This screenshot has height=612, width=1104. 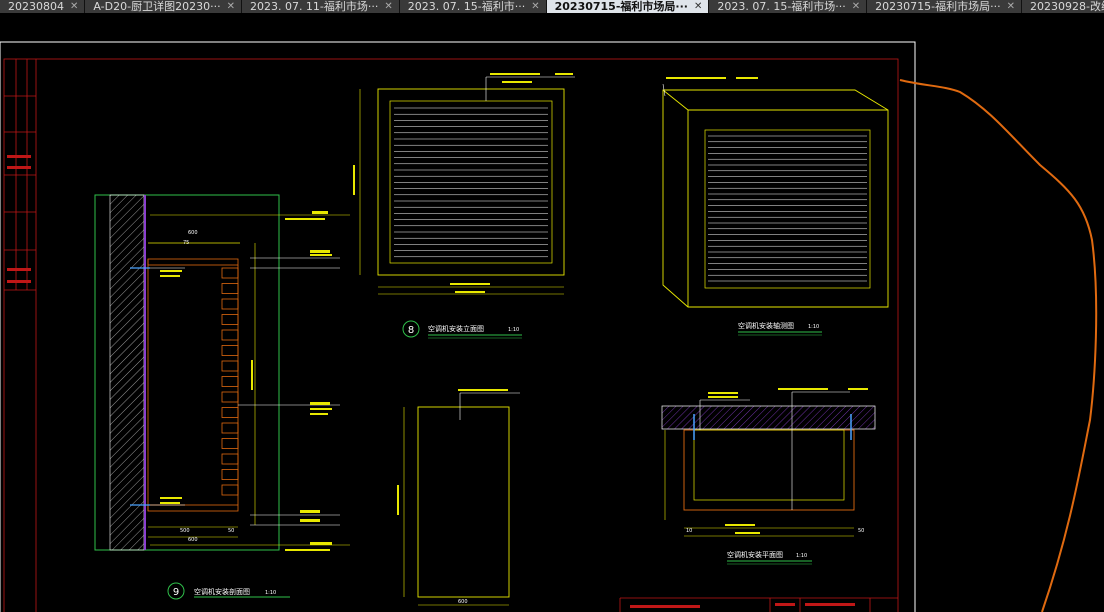 What do you see at coordinates (466, 6) in the screenshot?
I see `tab-label: 2023. 07. 15-福利市···` at bounding box center [466, 6].